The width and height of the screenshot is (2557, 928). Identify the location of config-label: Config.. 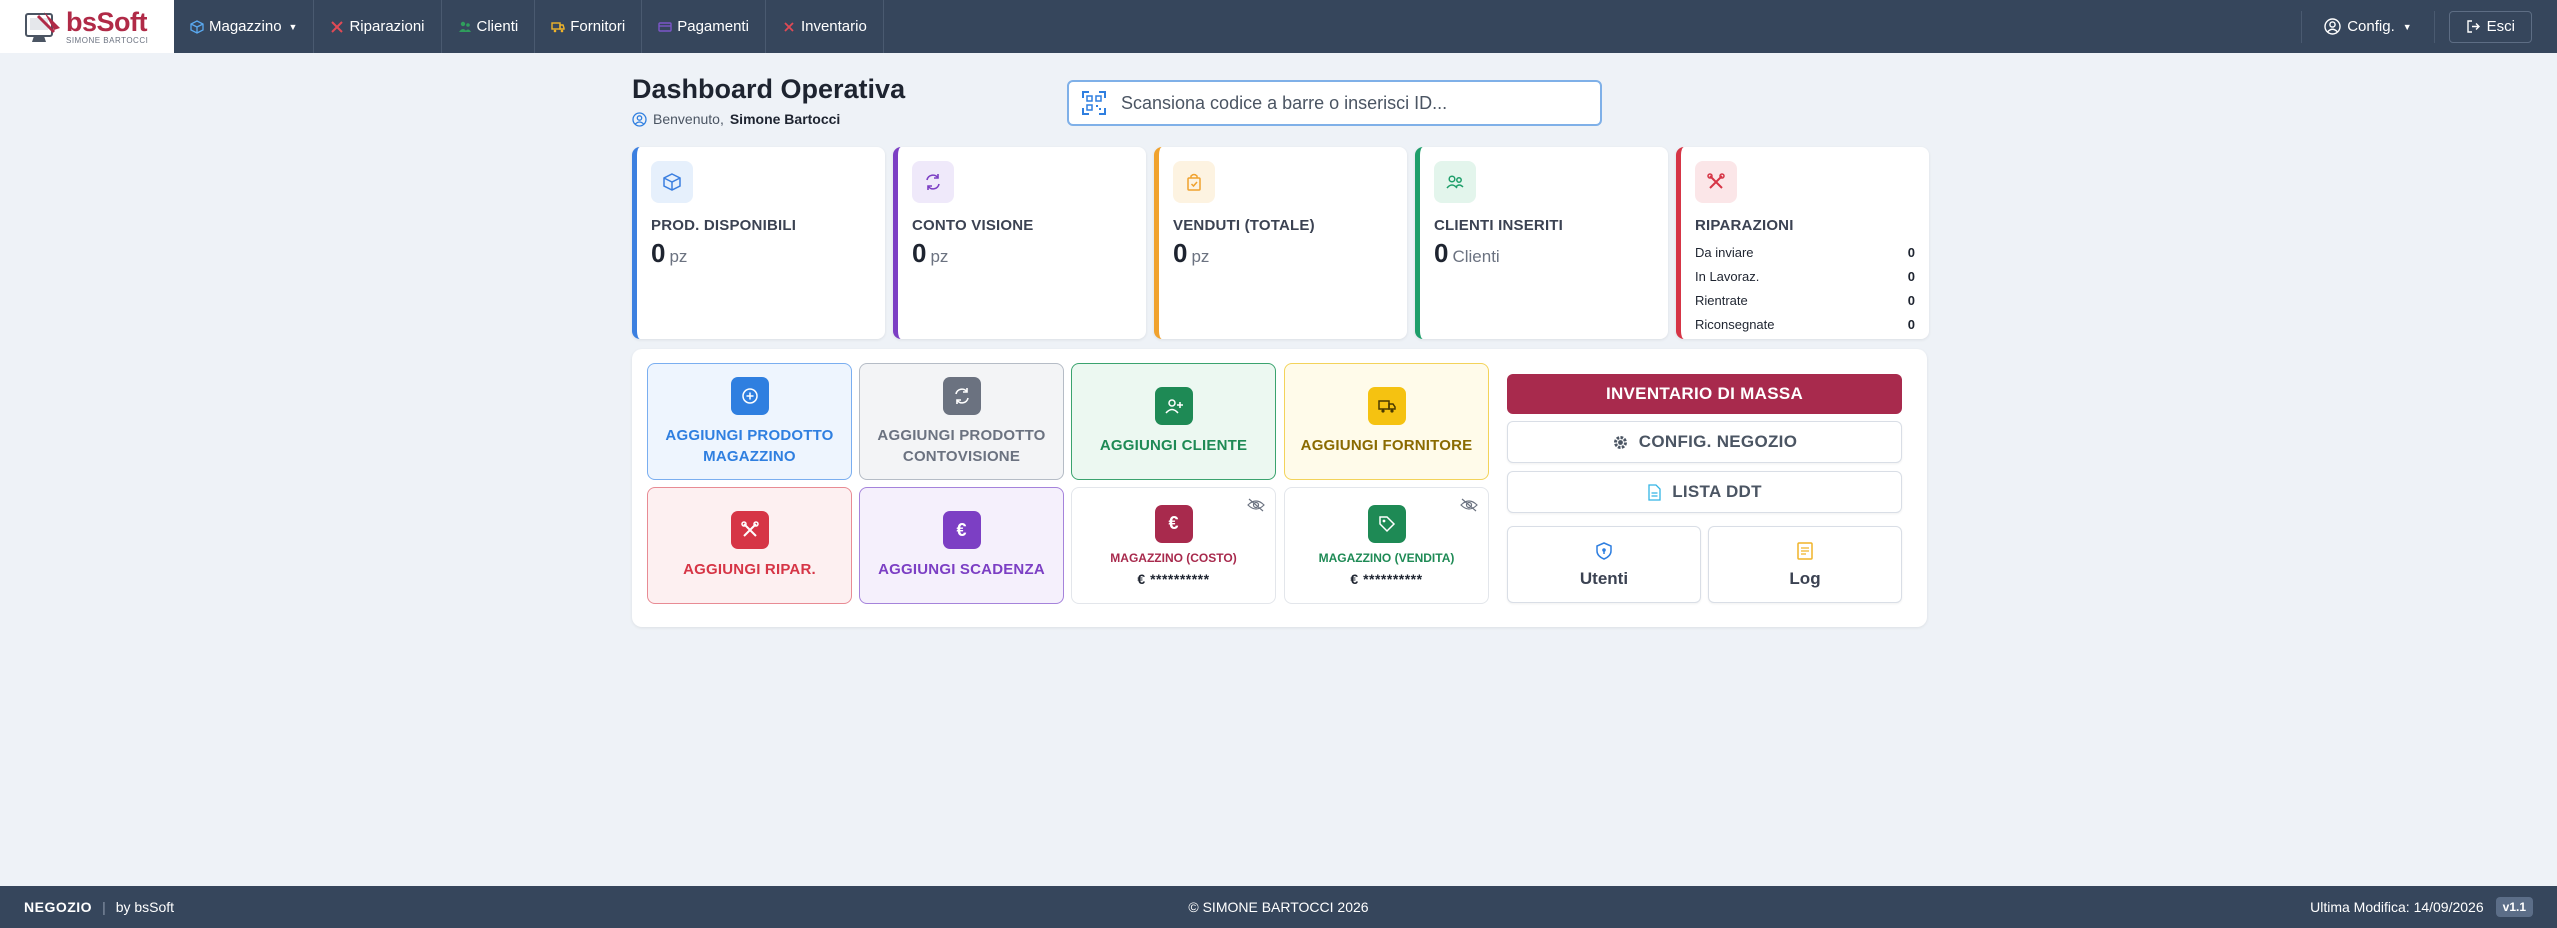
(2371, 26).